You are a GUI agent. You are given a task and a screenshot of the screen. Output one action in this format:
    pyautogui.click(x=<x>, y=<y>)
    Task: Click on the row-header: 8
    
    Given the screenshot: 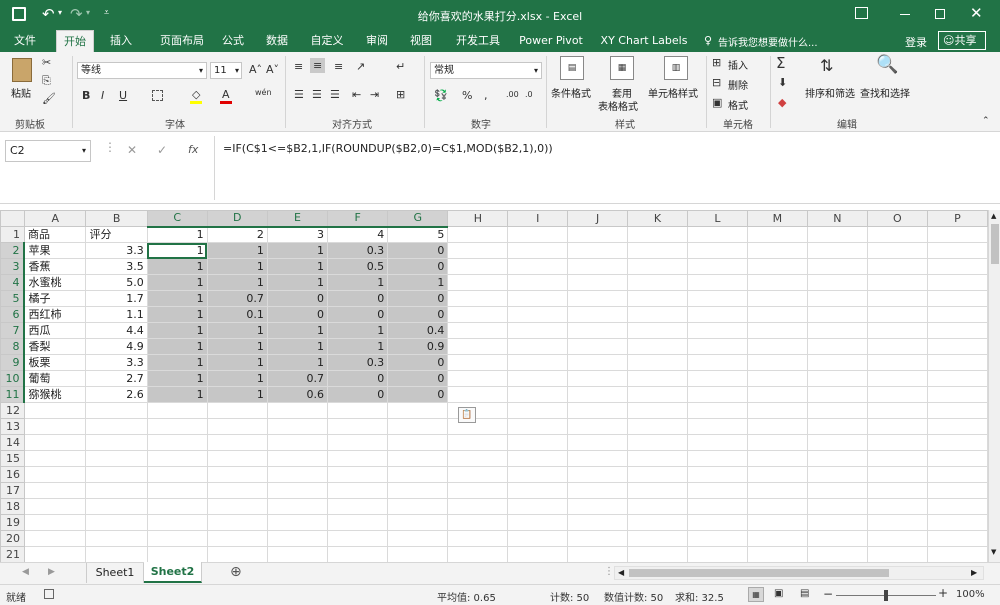 What is the action you would take?
    pyautogui.click(x=13, y=346)
    